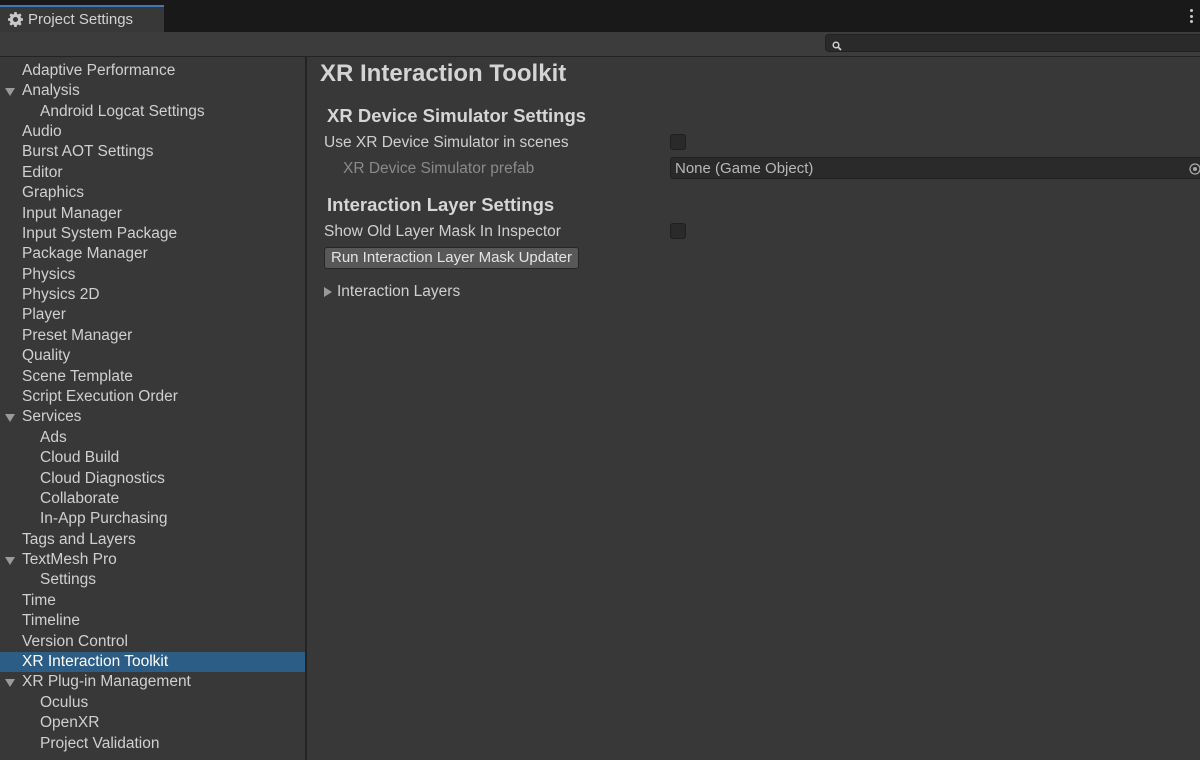 This screenshot has height=760, width=1200. I want to click on sidebar-item-label: Time, so click(39, 600).